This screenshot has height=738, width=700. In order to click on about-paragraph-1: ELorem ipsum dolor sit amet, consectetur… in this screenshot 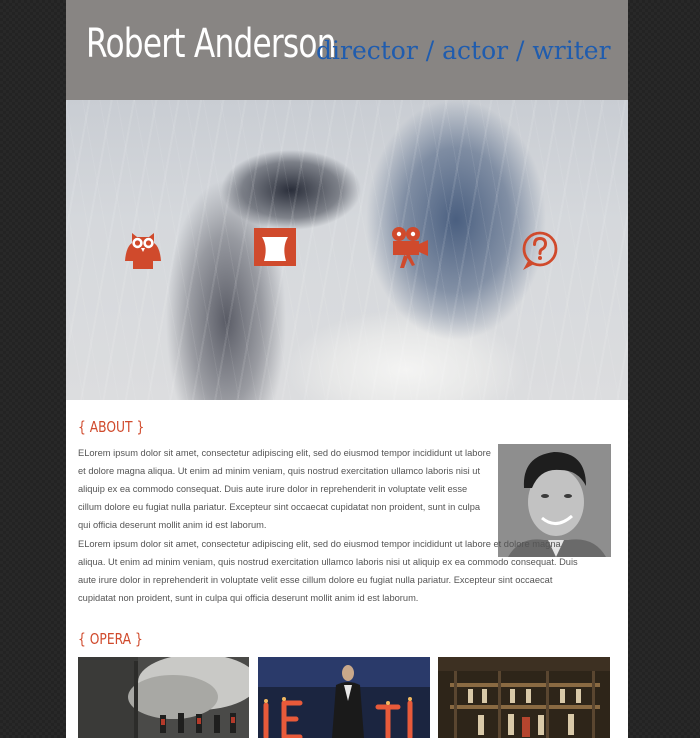, I will do `click(284, 489)`.